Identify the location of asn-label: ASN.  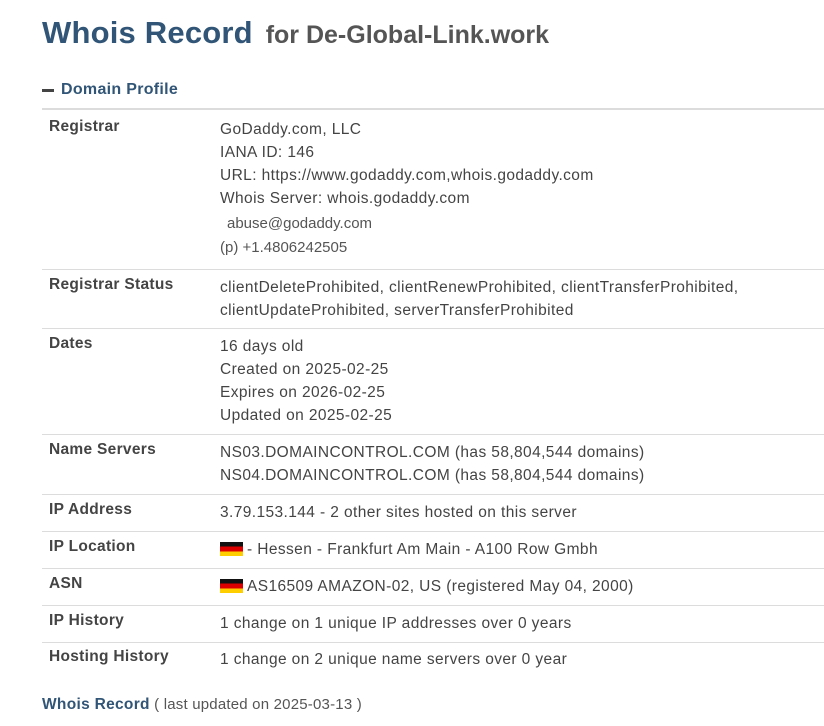
(66, 583).